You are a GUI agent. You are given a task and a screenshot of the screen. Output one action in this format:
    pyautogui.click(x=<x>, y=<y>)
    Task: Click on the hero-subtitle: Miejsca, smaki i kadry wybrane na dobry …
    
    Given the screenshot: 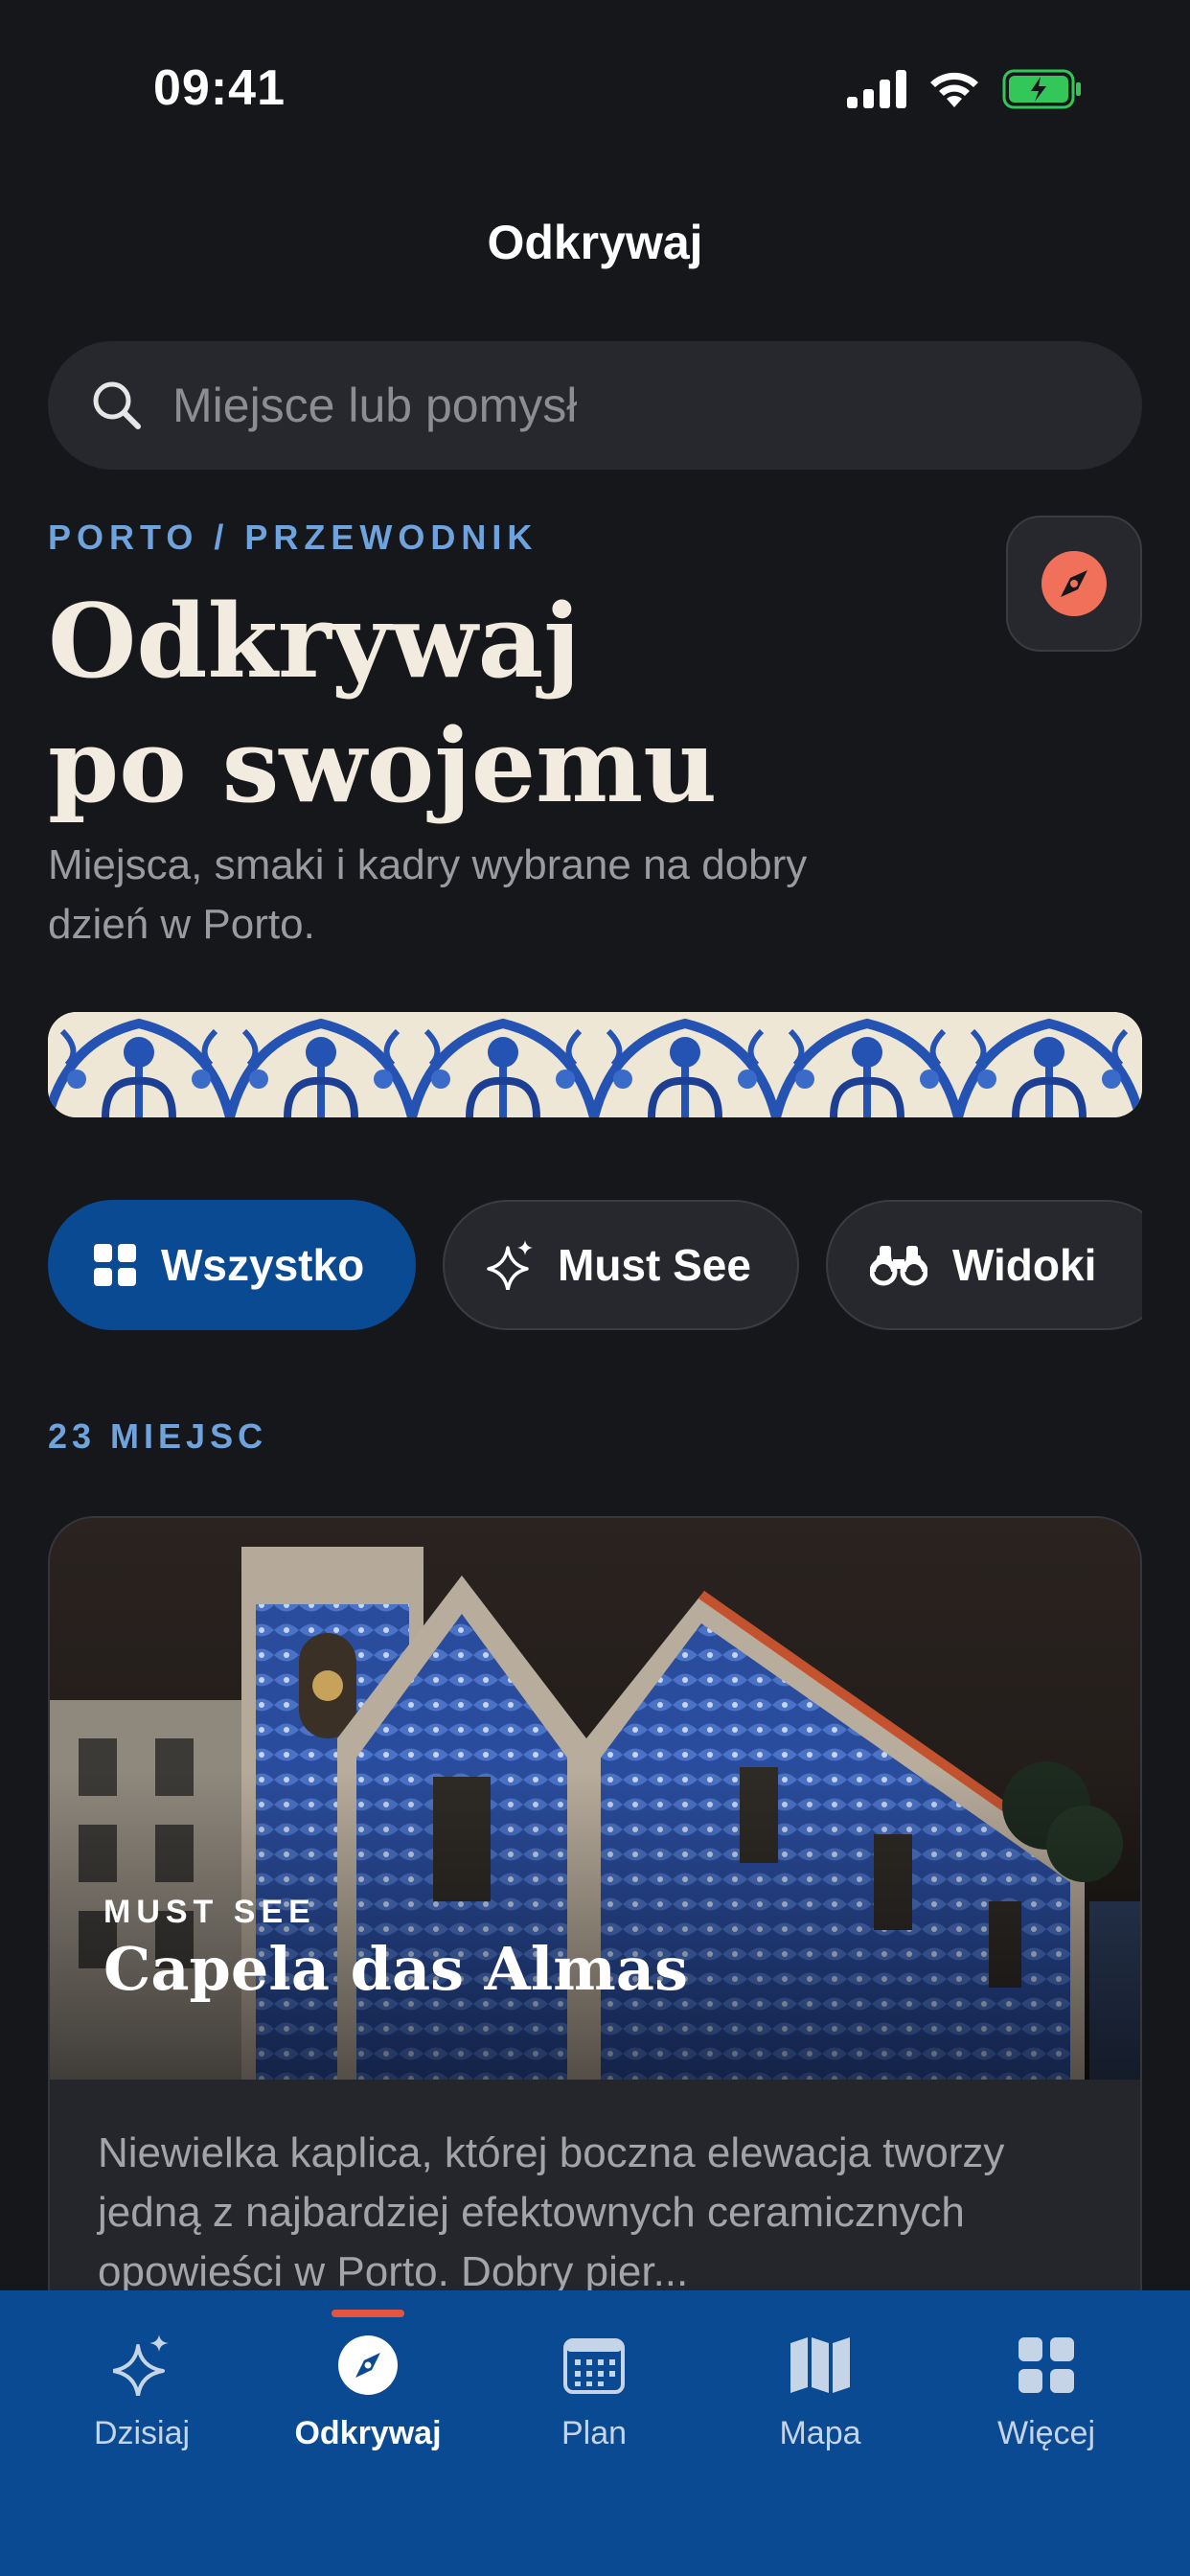 What is the action you would take?
    pyautogui.click(x=428, y=894)
    